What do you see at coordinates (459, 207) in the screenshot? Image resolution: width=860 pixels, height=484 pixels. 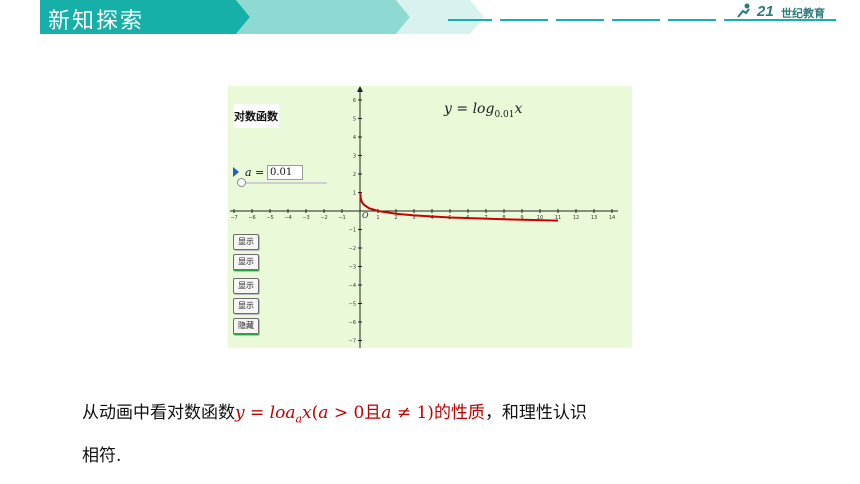 I see `function-curve` at bounding box center [459, 207].